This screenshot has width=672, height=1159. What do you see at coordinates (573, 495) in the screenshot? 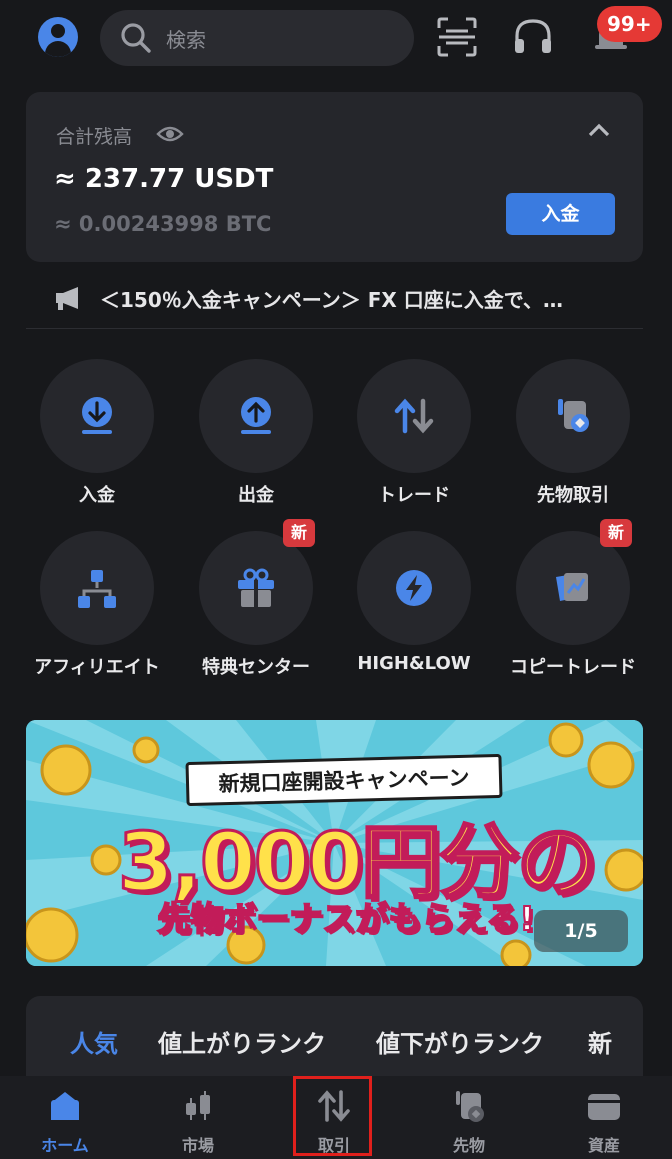
I see `quick-action-label: 先物取引` at bounding box center [573, 495].